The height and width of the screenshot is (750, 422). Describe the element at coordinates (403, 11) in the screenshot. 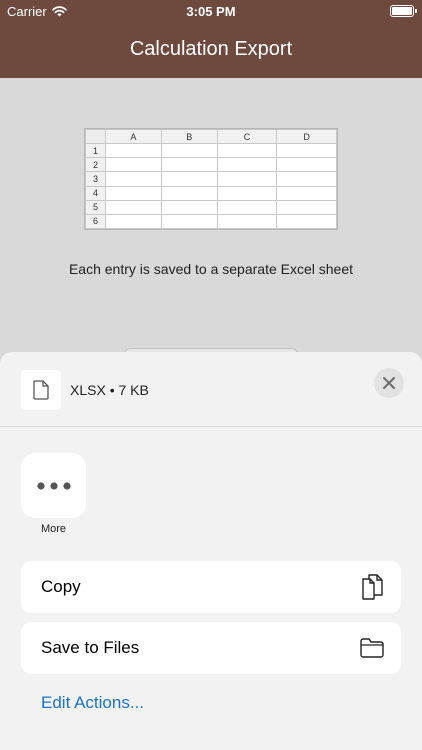

I see `battery-icon` at that location.